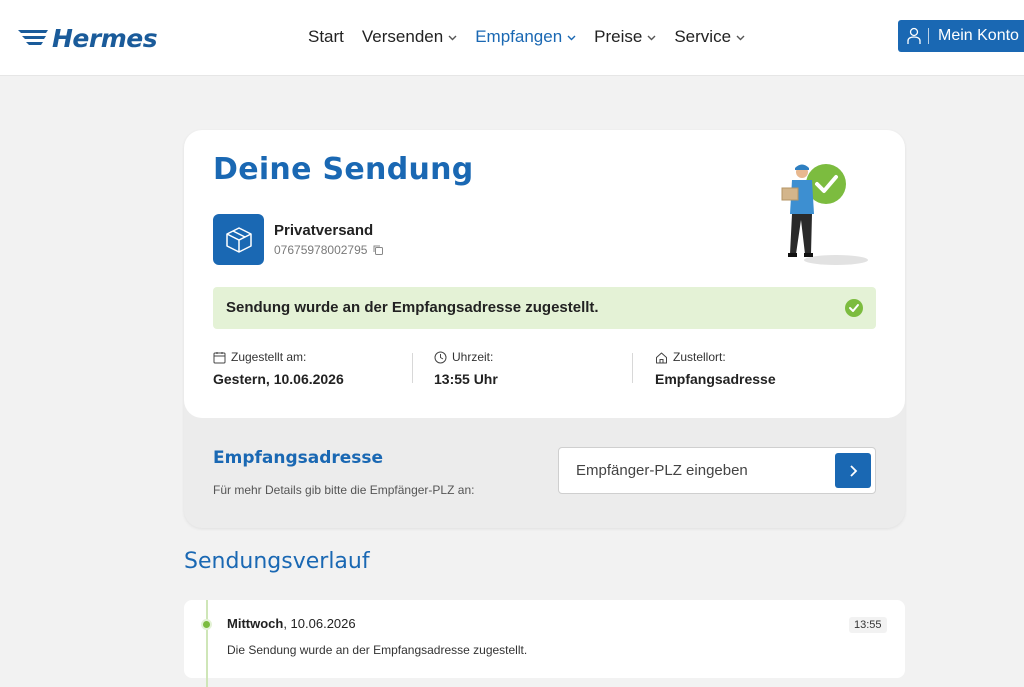 The image size is (1024, 687). Describe the element at coordinates (278, 370) in the screenshot. I see `delivered-date: Zugestellt am: Gestern, 10.06.2026` at that location.